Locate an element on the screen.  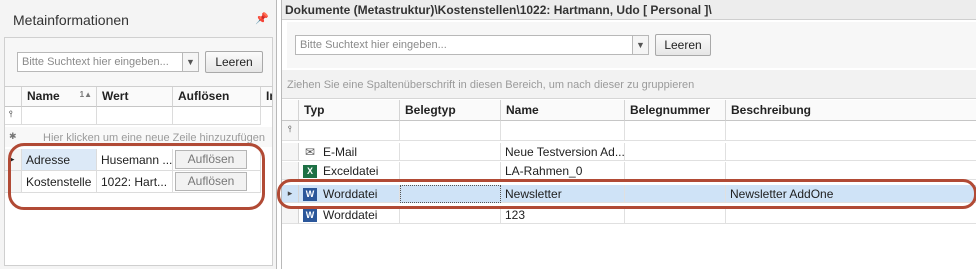
column-header-belegtyp: Belegtyp is located at coordinates (450, 110).